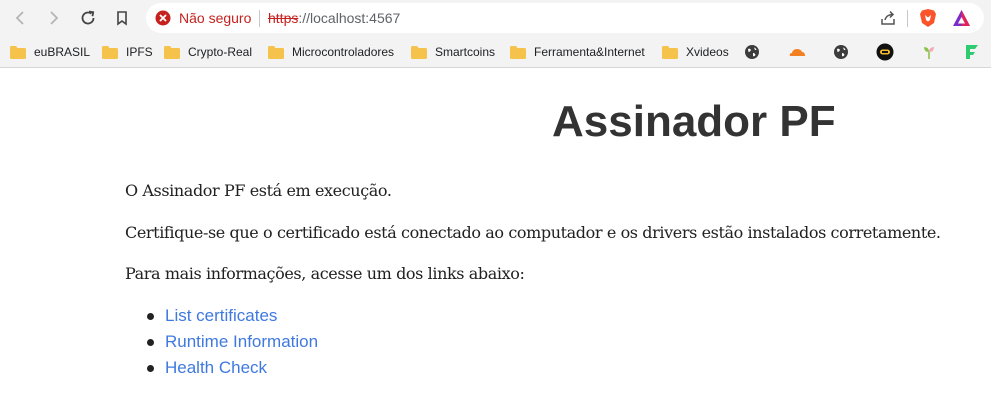 This screenshot has width=991, height=413. I want to click on bookmark-folder: IPFS, so click(127, 52).